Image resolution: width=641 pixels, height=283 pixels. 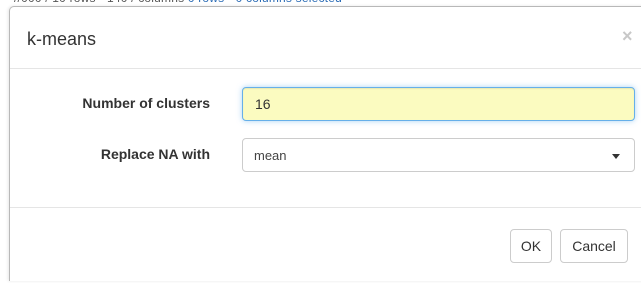 What do you see at coordinates (438, 155) in the screenshot?
I see `replace-na-select: mean` at bounding box center [438, 155].